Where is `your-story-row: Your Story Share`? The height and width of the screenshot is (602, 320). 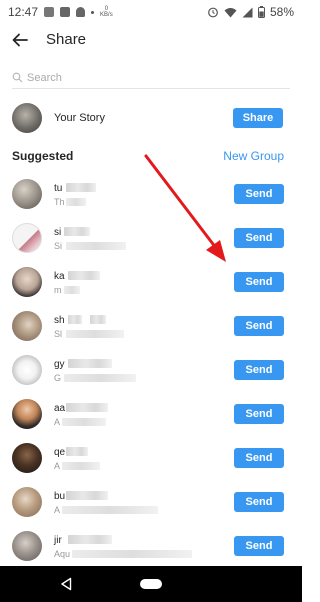
your-story-row: Your Story Share is located at coordinates (151, 118).